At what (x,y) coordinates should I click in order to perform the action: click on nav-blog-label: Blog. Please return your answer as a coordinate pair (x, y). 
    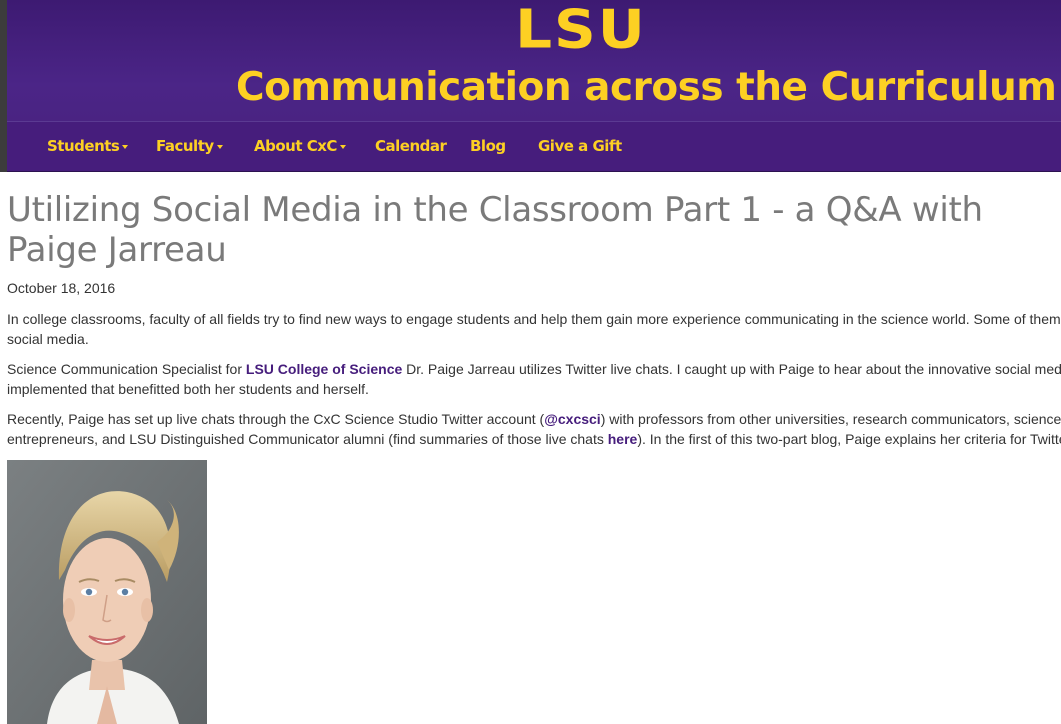
    Looking at the image, I should click on (488, 146).